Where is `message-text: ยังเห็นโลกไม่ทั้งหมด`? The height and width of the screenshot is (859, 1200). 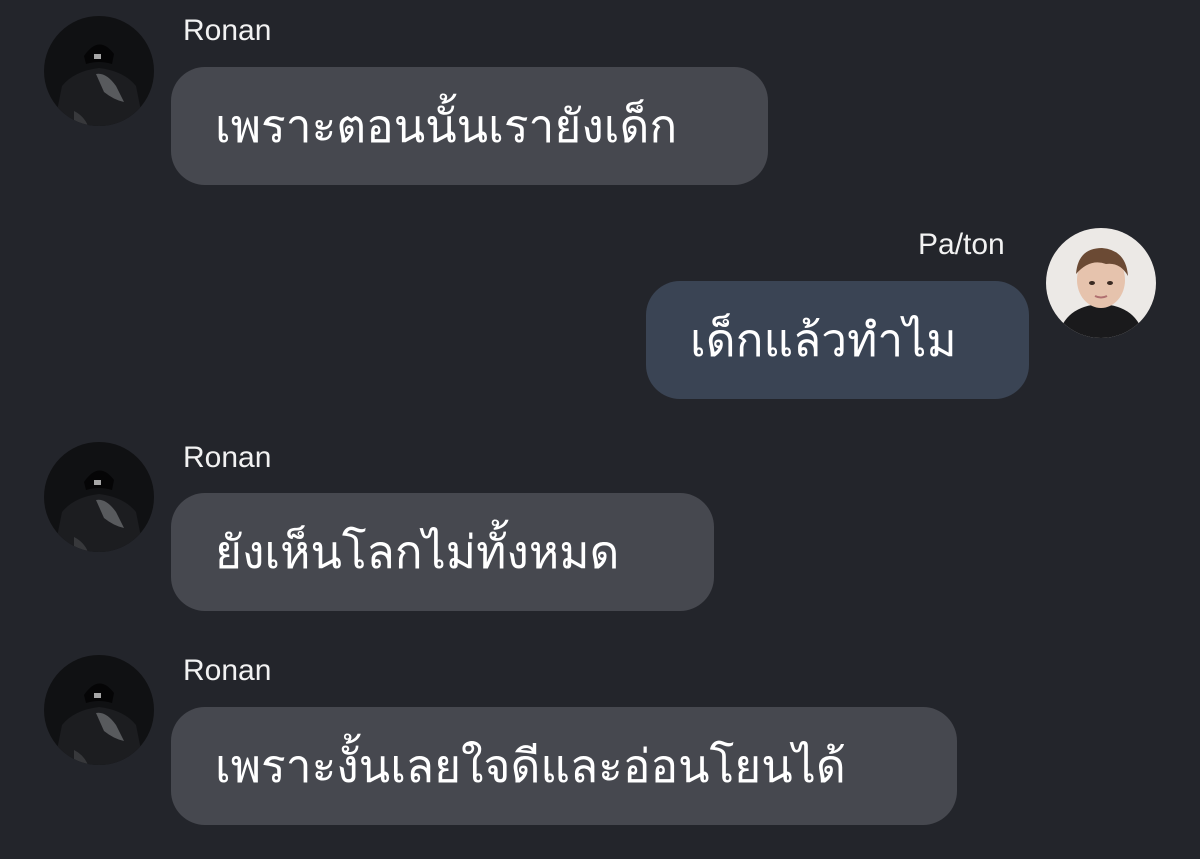
message-text: ยังเห็นโลกไม่ทั้งหมด is located at coordinates (417, 551).